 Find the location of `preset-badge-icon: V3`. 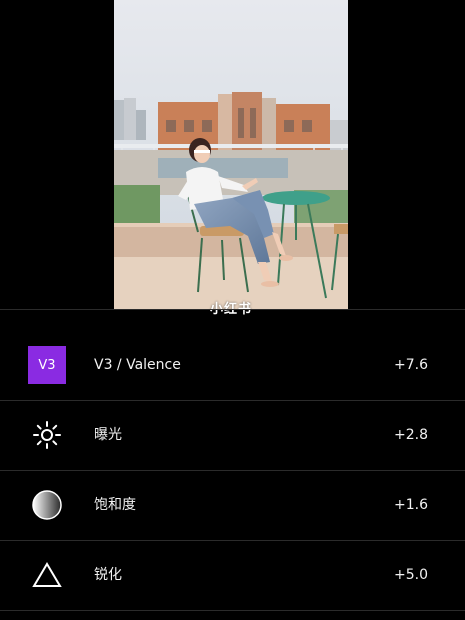

preset-badge-icon: V3 is located at coordinates (47, 365).